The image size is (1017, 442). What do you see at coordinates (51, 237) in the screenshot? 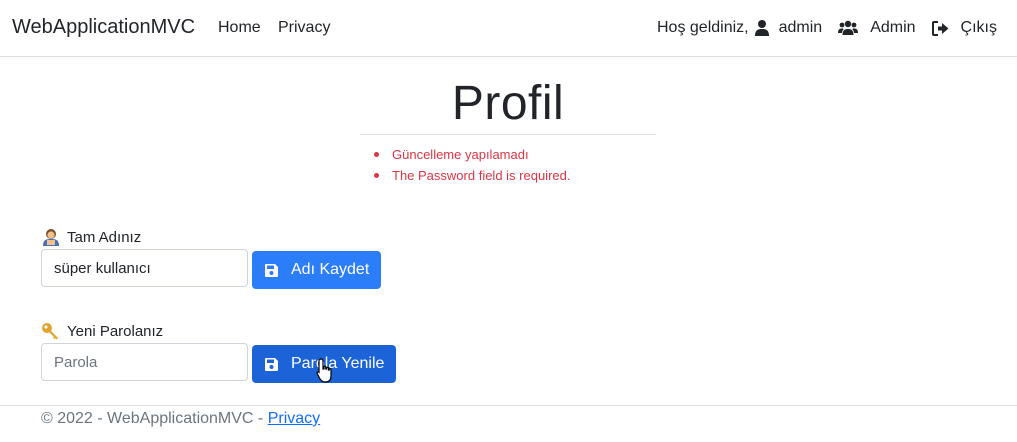
I see `person-icon` at bounding box center [51, 237].